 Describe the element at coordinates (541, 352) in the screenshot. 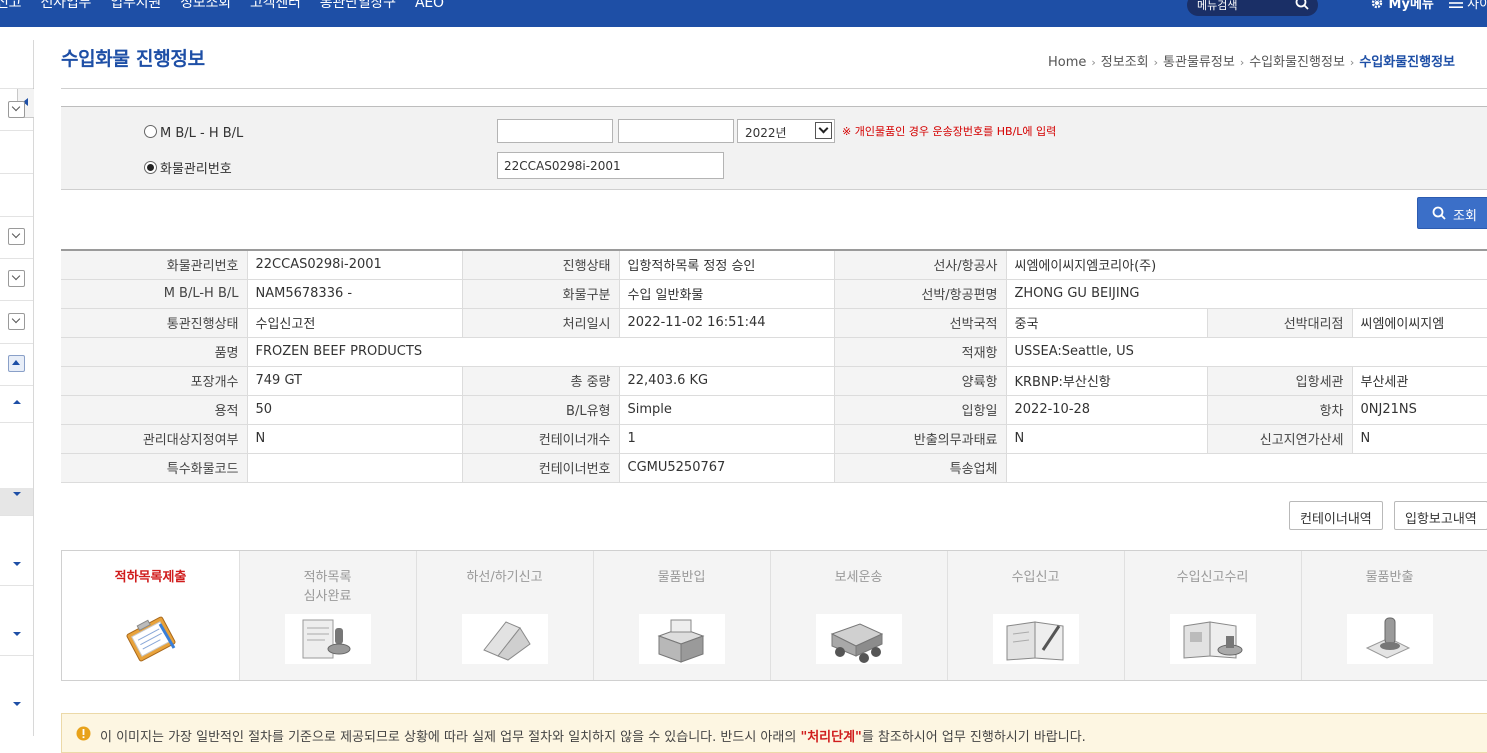

I see `value-item-name: FROZEN BEEF PRODUCTS` at that location.